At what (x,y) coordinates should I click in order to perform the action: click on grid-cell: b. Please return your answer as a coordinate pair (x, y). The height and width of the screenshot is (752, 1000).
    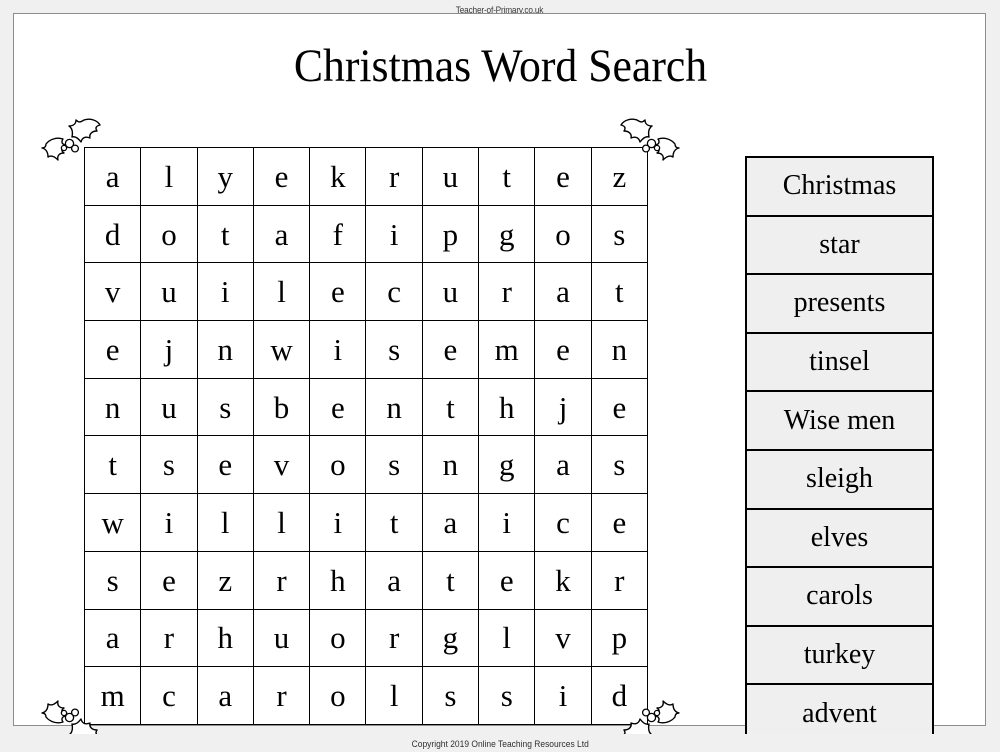
    Looking at the image, I should click on (281, 407).